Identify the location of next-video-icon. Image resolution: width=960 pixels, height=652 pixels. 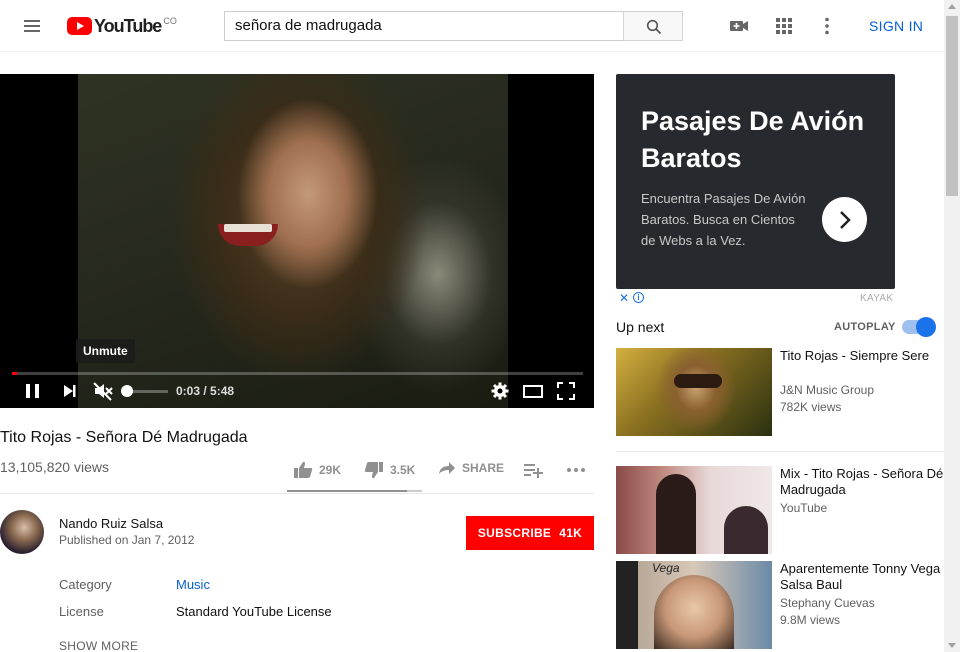
(70, 391).